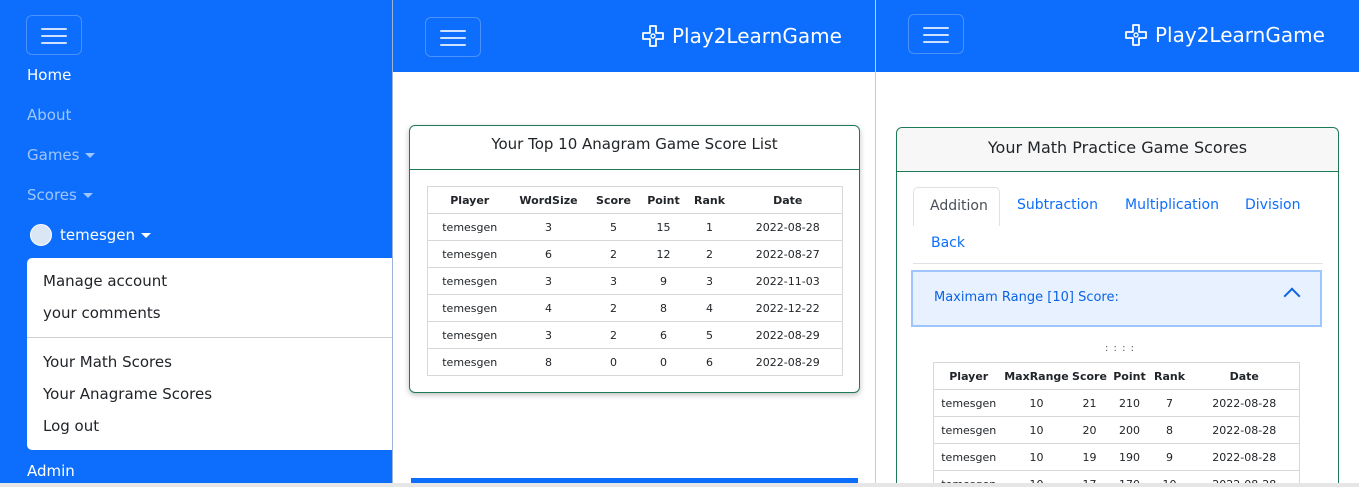 This screenshot has width=1359, height=487. I want to click on tab-subtraction: Subtraction, so click(1057, 205).